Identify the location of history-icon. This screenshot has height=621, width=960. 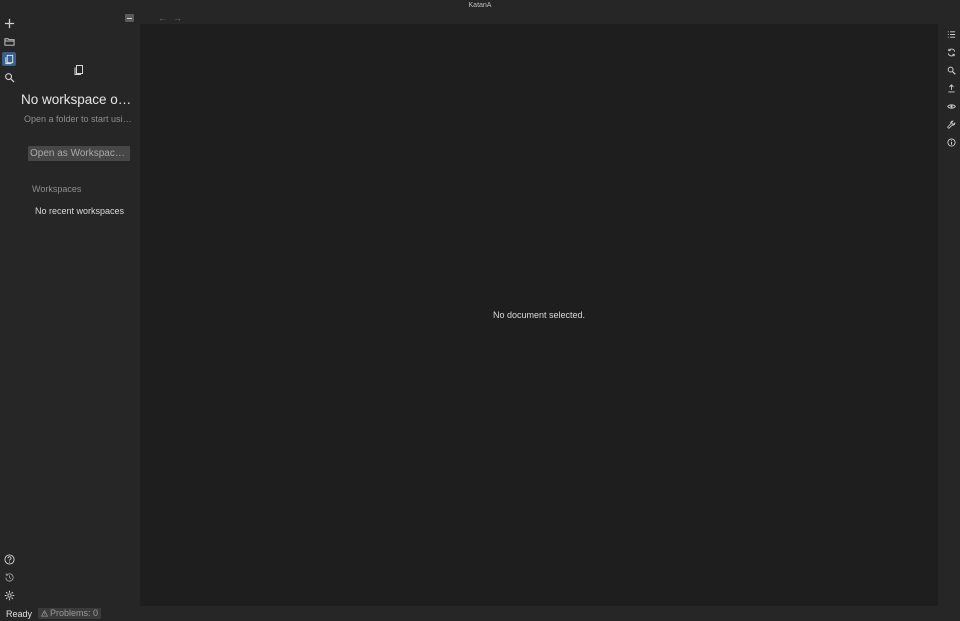
(9, 577).